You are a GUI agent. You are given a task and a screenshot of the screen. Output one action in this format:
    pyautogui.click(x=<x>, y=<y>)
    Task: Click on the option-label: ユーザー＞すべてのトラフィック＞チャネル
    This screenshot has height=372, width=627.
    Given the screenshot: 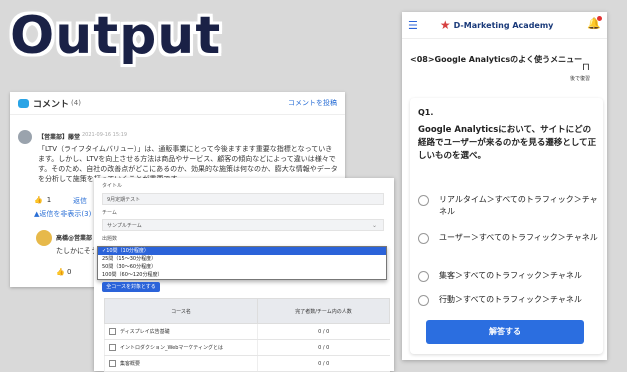 What is the action you would take?
    pyautogui.click(x=518, y=237)
    